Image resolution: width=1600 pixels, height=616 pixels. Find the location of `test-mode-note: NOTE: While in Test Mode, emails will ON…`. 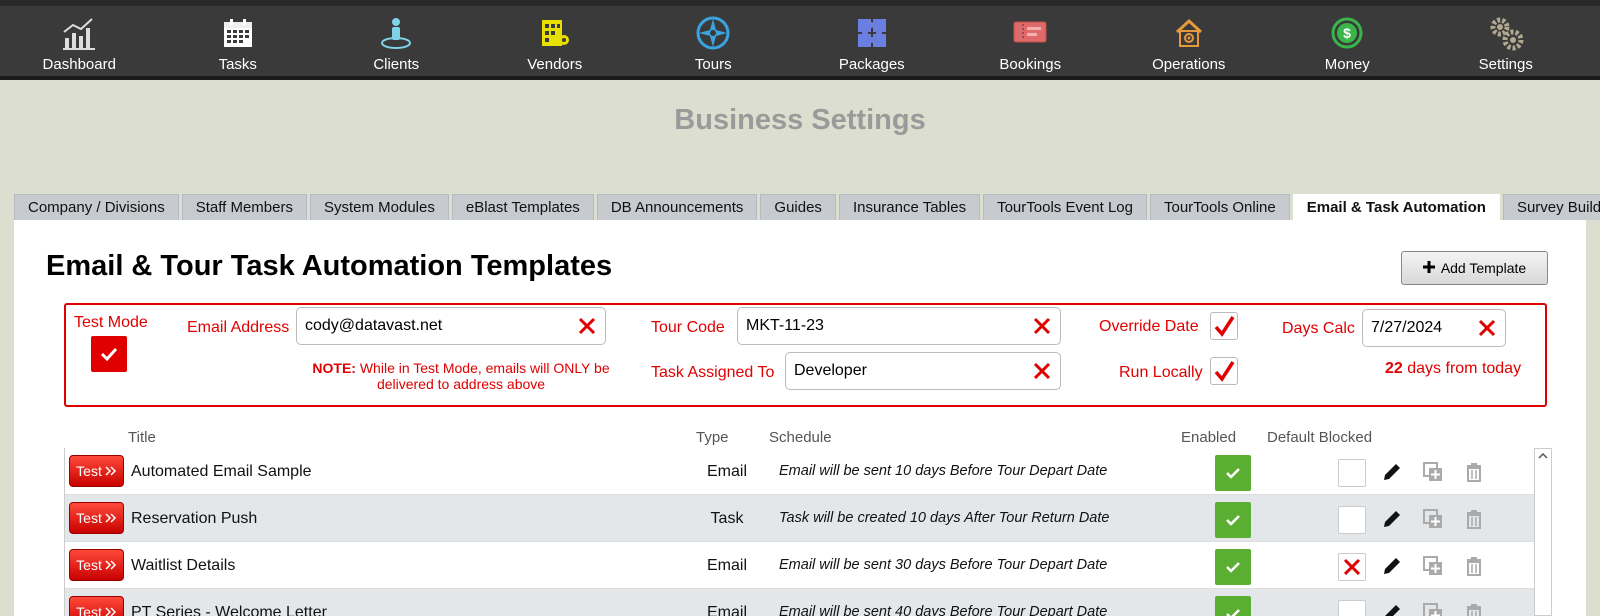

test-mode-note: NOTE: While in Test Mode, emails will ON… is located at coordinates (461, 376).